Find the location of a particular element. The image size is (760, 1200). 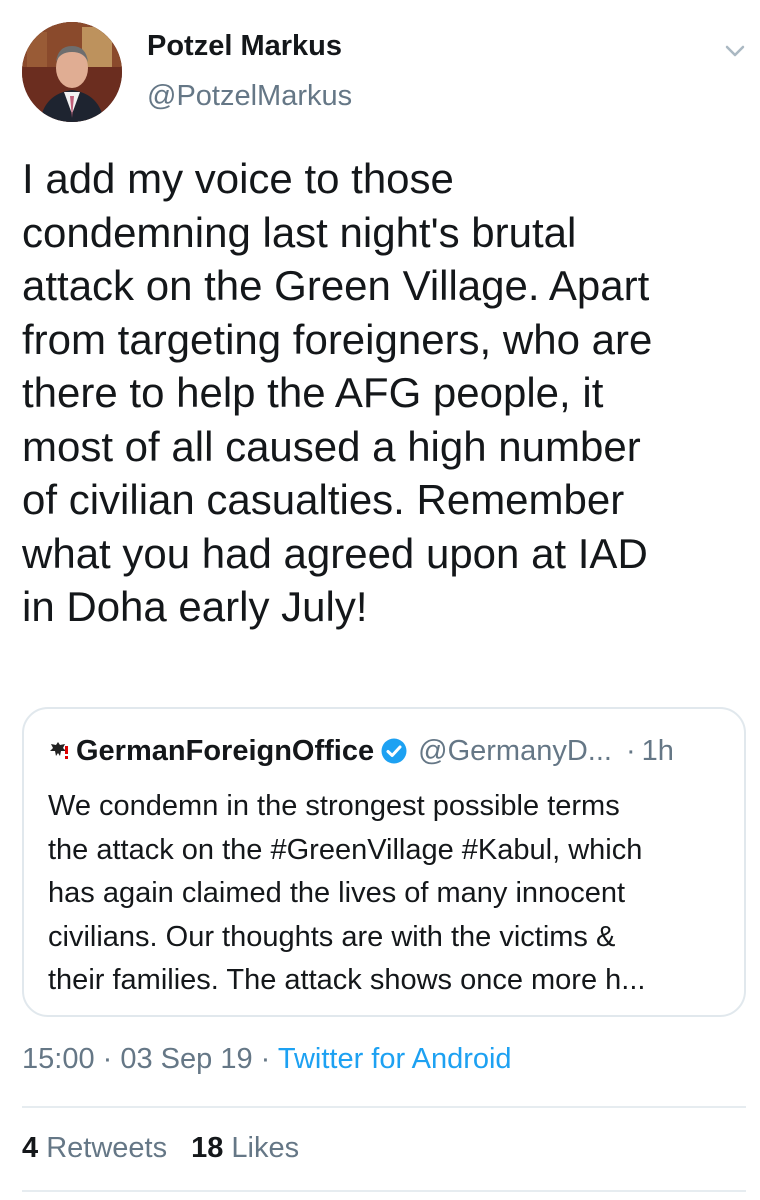

quoted-user-name: GermanForeignOffice is located at coordinates (225, 751).